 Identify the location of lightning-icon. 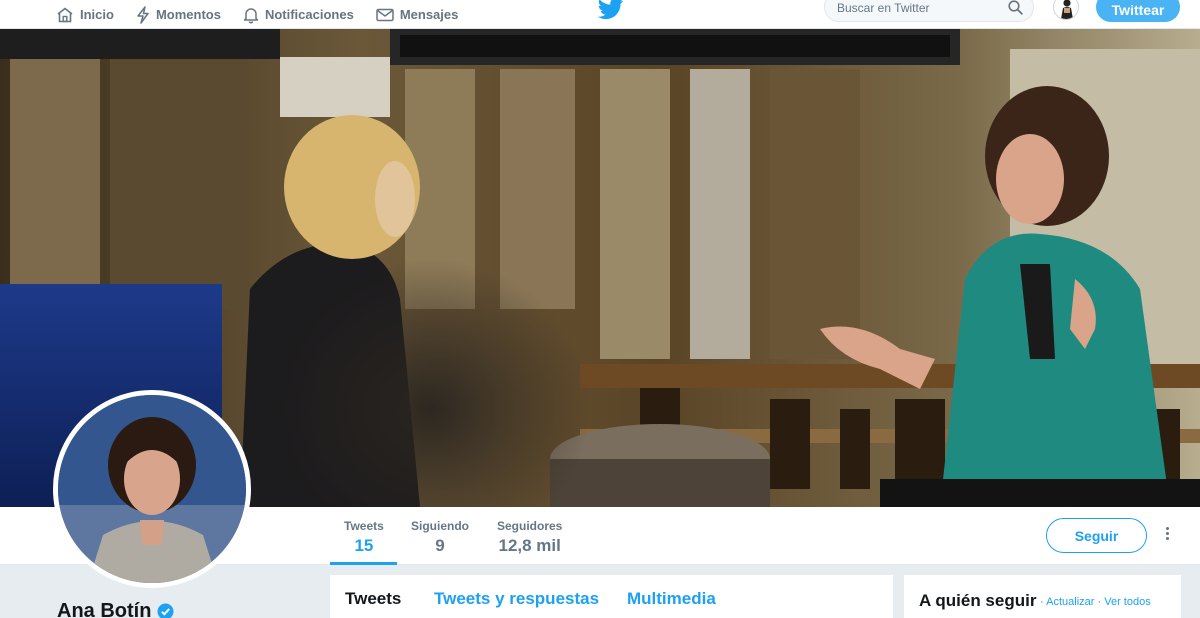
(143, 14).